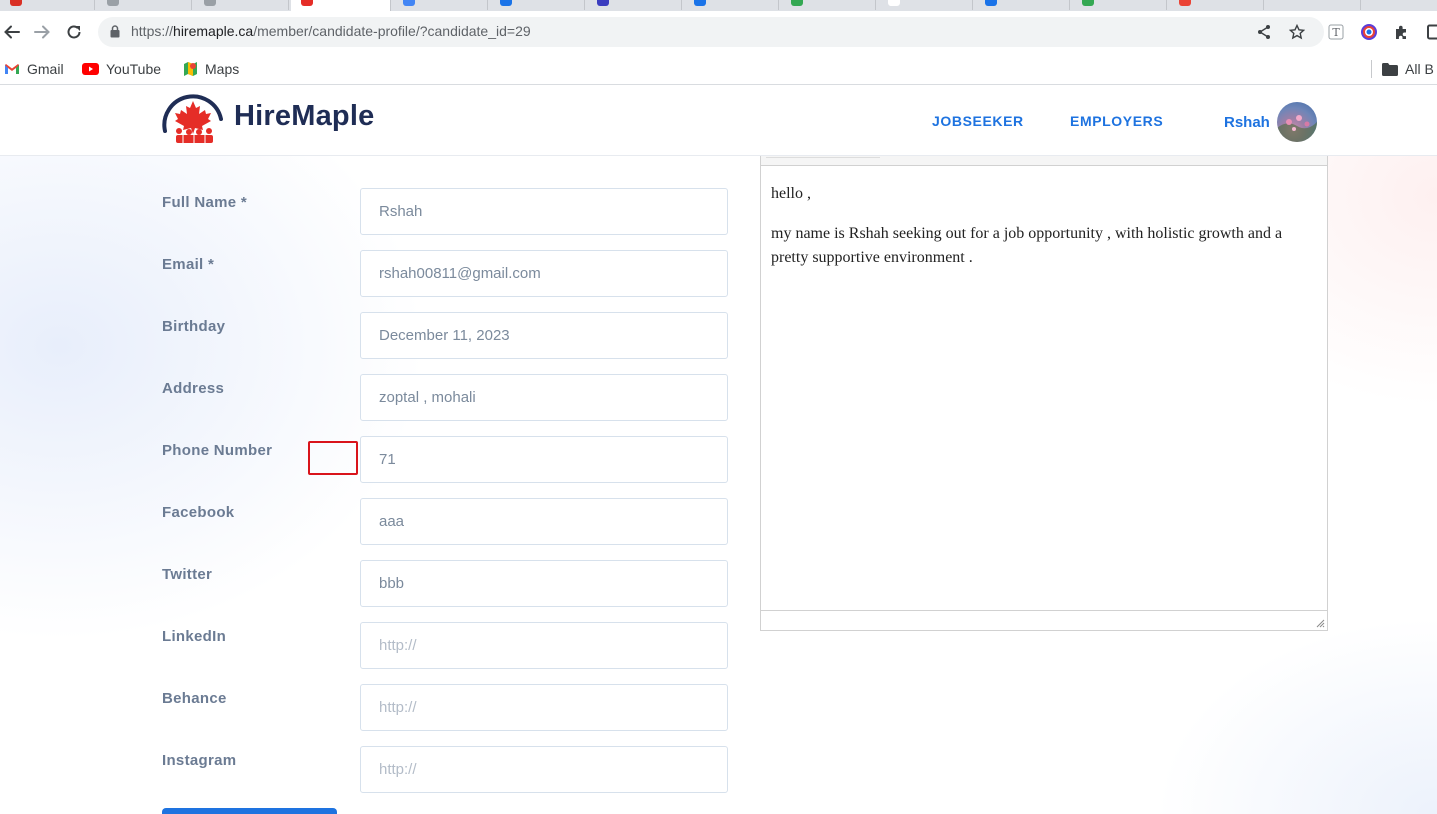 This screenshot has height=814, width=1437. What do you see at coordinates (1401, 32) in the screenshot?
I see `extensions-puzzle-icon` at bounding box center [1401, 32].